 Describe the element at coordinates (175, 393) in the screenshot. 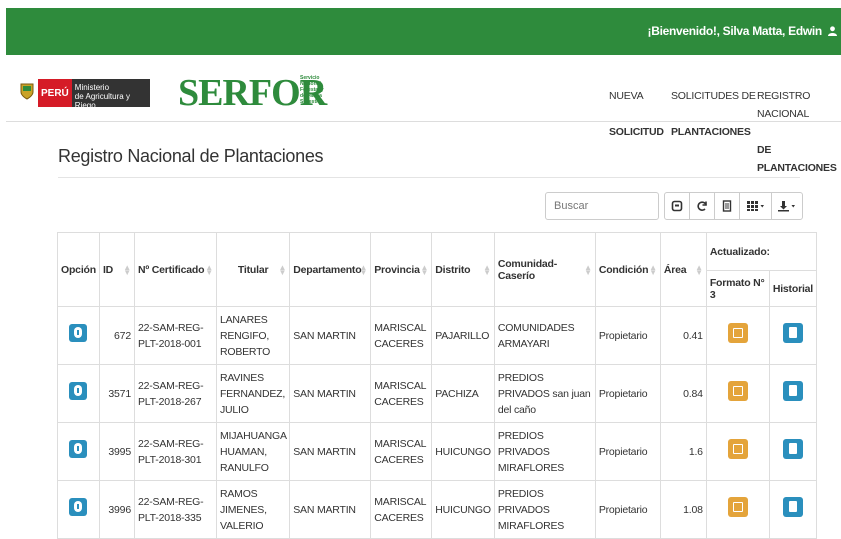

I see `certificado-cell: 22-SAM-REG-PLT-2018-267` at that location.